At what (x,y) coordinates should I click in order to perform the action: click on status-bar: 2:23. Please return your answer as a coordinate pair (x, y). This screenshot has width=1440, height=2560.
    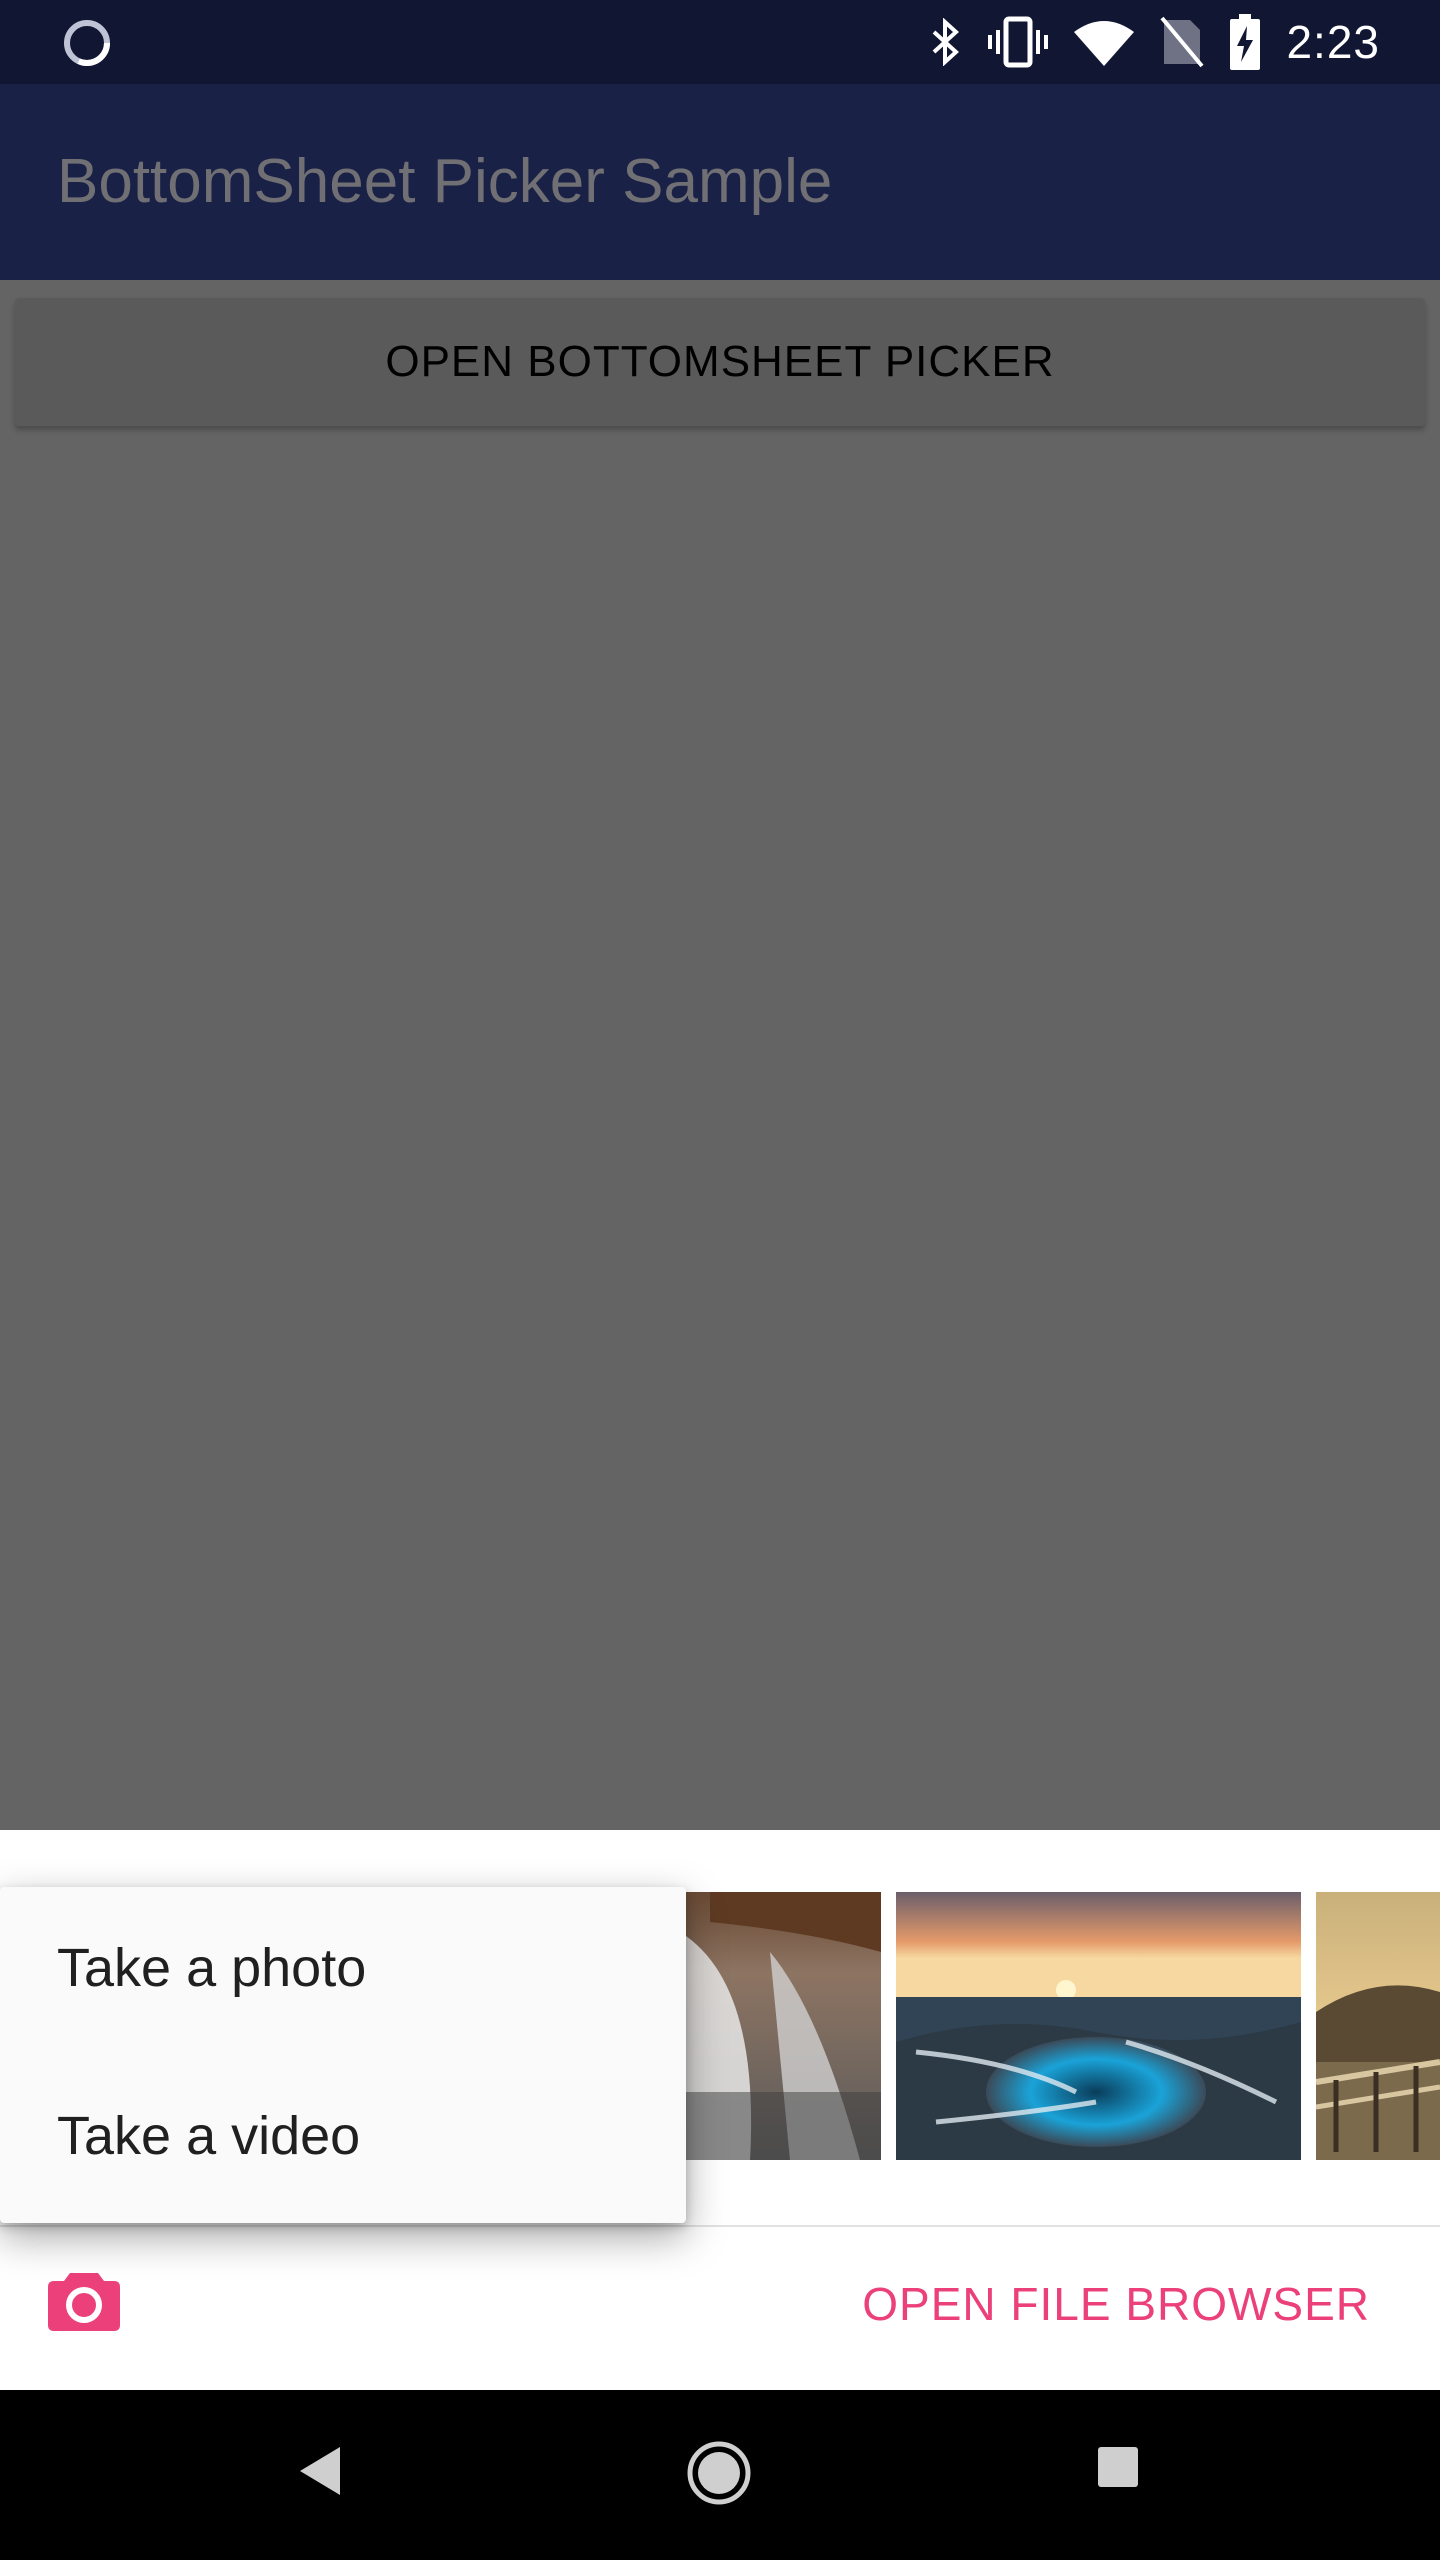
    Looking at the image, I should click on (720, 42).